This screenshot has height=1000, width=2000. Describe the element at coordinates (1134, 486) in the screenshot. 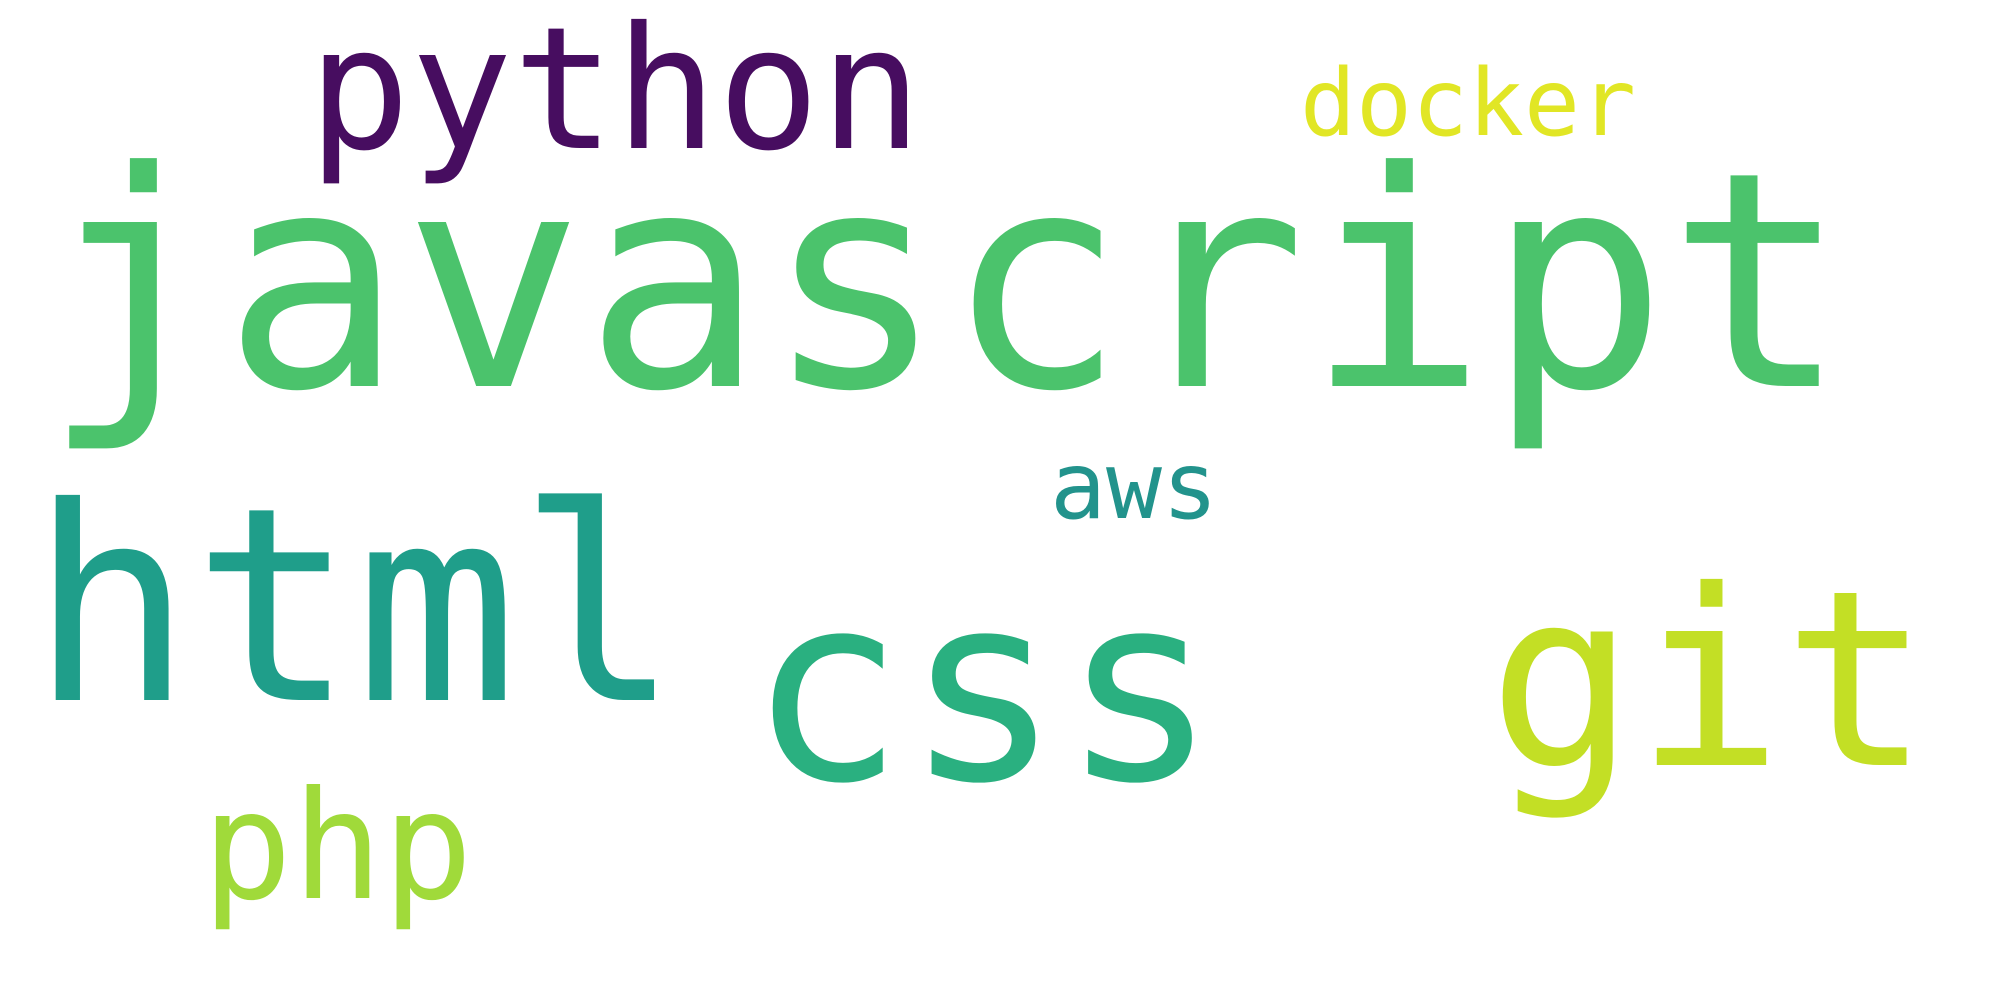

I see `word-aws: aws` at that location.